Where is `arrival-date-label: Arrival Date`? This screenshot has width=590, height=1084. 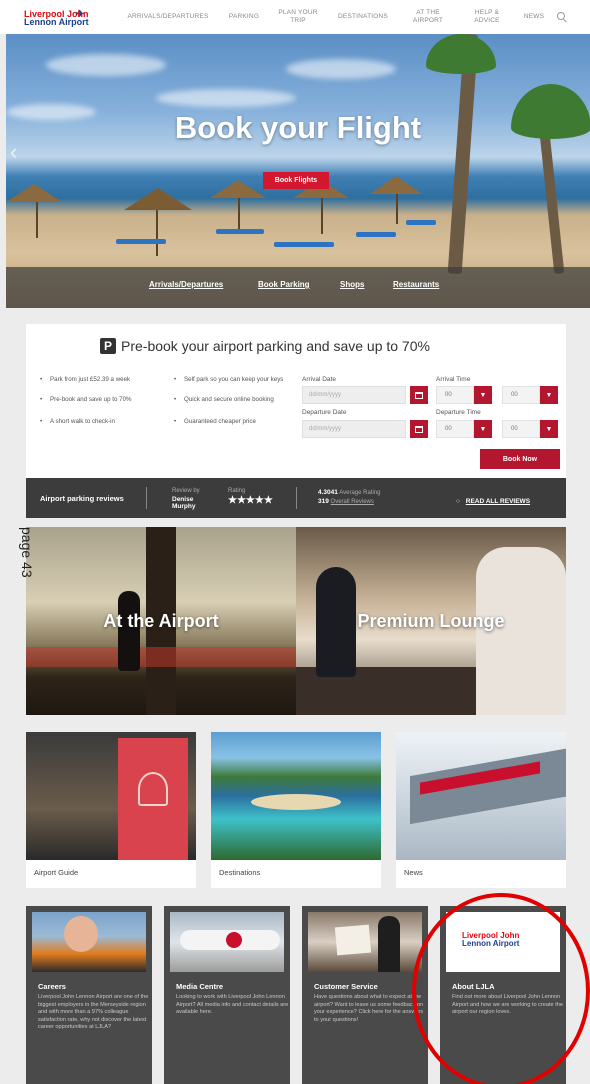
arrival-date-label: Arrival Date is located at coordinates (319, 379).